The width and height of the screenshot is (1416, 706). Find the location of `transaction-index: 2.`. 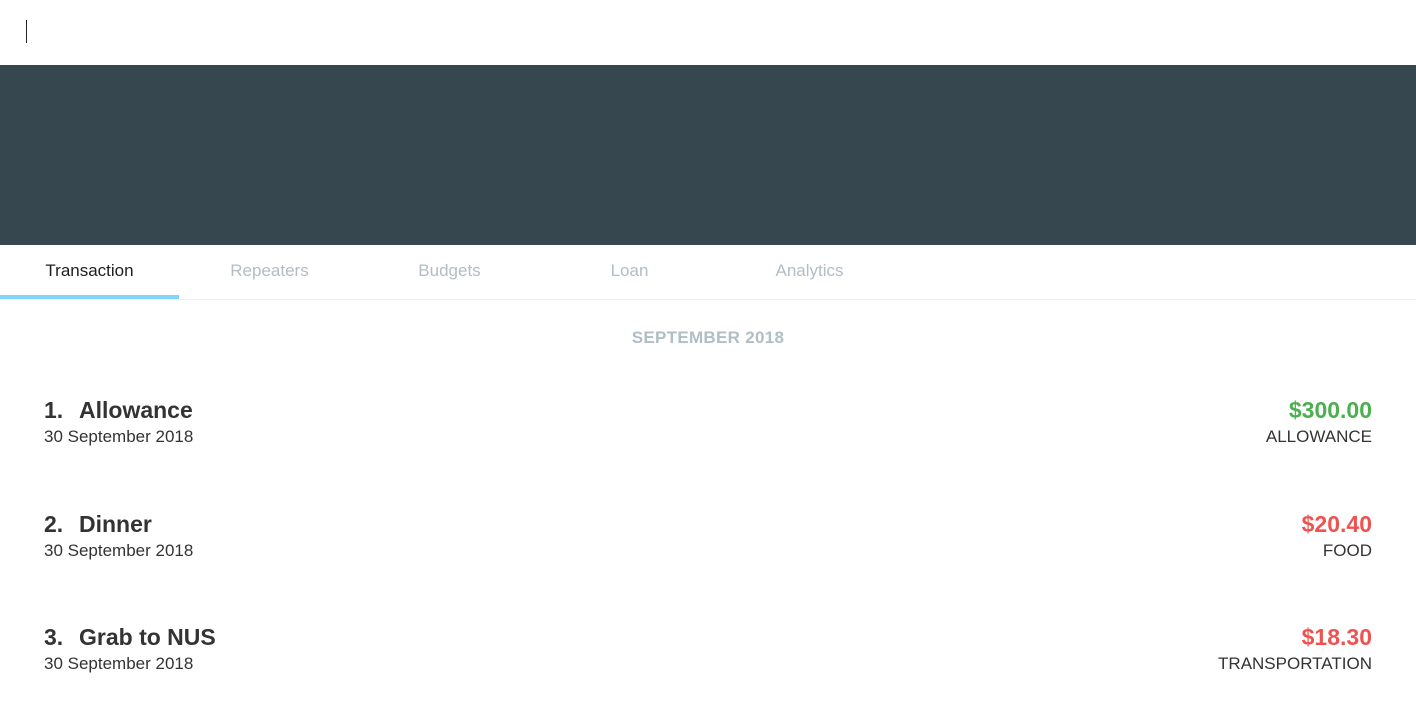

transaction-index: 2. is located at coordinates (54, 524).